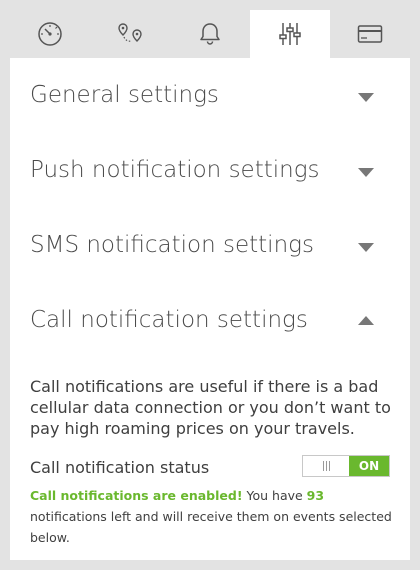  I want to click on route-icon, so click(130, 32).